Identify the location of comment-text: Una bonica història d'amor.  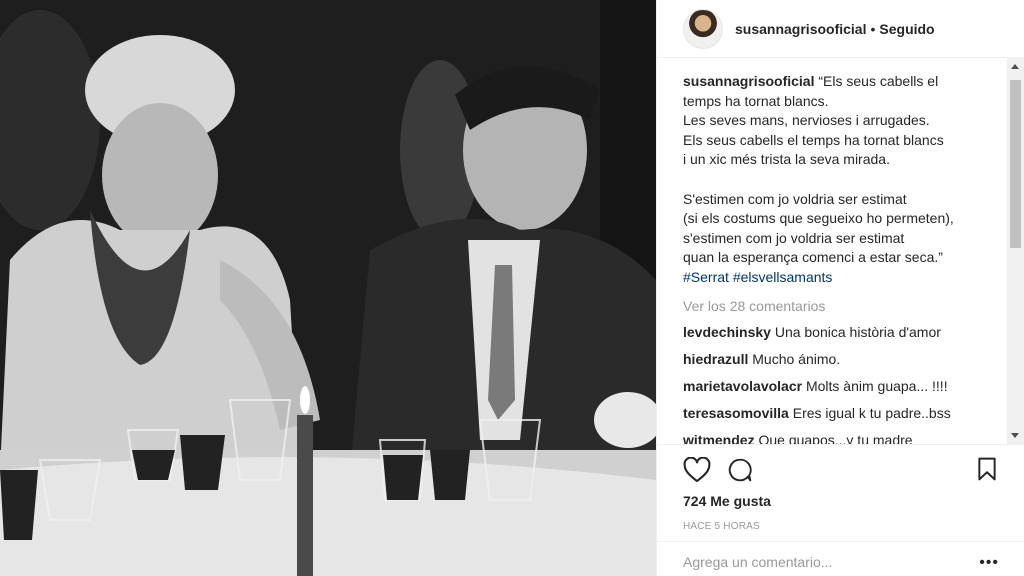
(857, 331).